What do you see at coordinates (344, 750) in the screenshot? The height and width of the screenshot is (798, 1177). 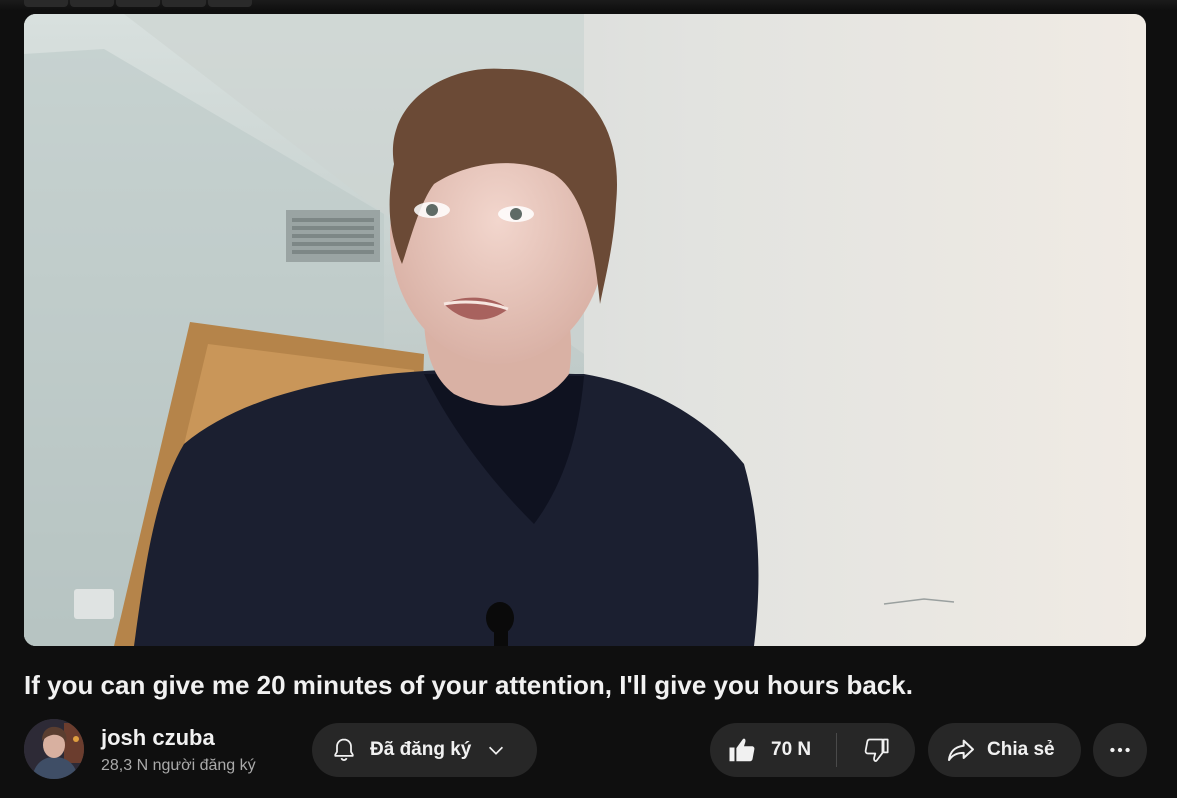 I see `bell-icon` at bounding box center [344, 750].